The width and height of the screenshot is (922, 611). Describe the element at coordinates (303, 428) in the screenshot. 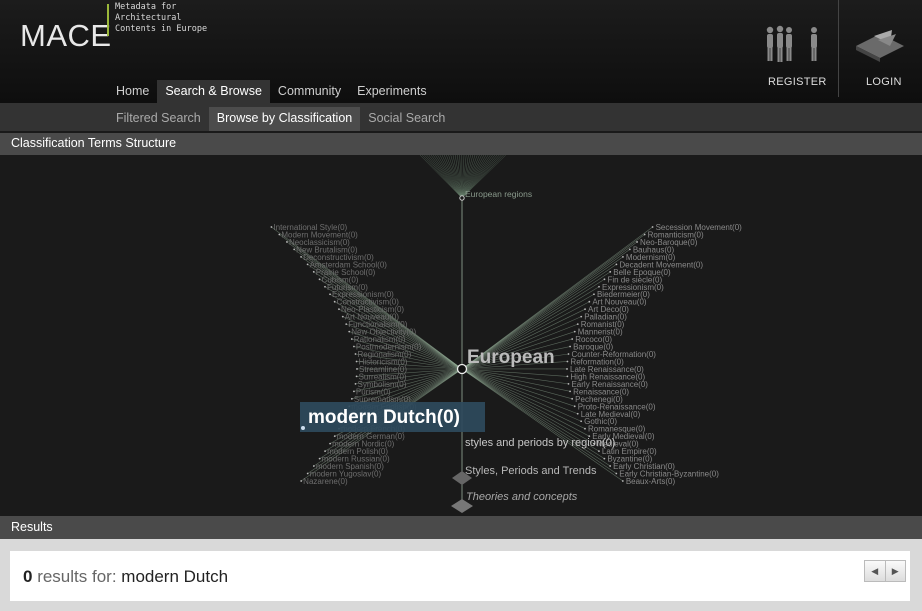

I see `selected-node` at that location.